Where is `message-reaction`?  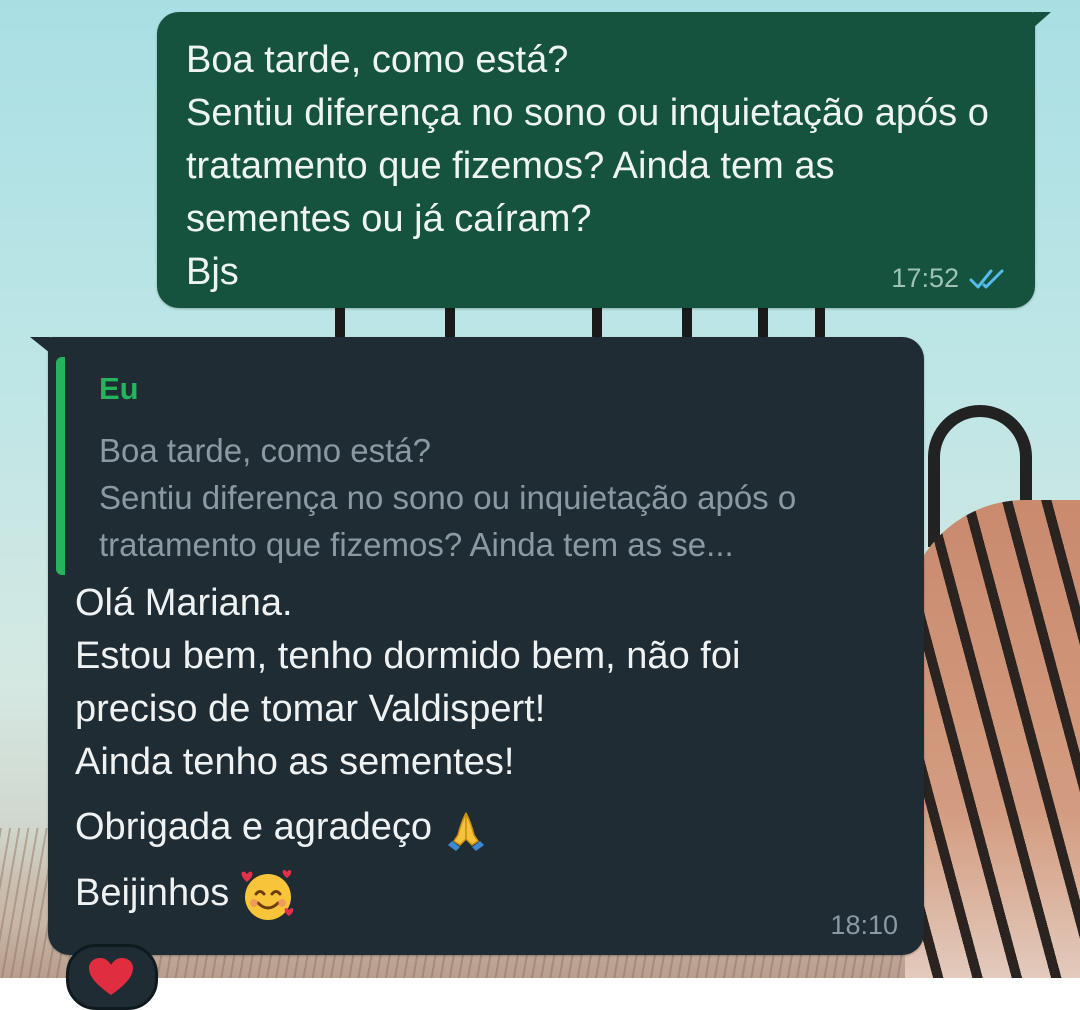
message-reaction is located at coordinates (112, 977).